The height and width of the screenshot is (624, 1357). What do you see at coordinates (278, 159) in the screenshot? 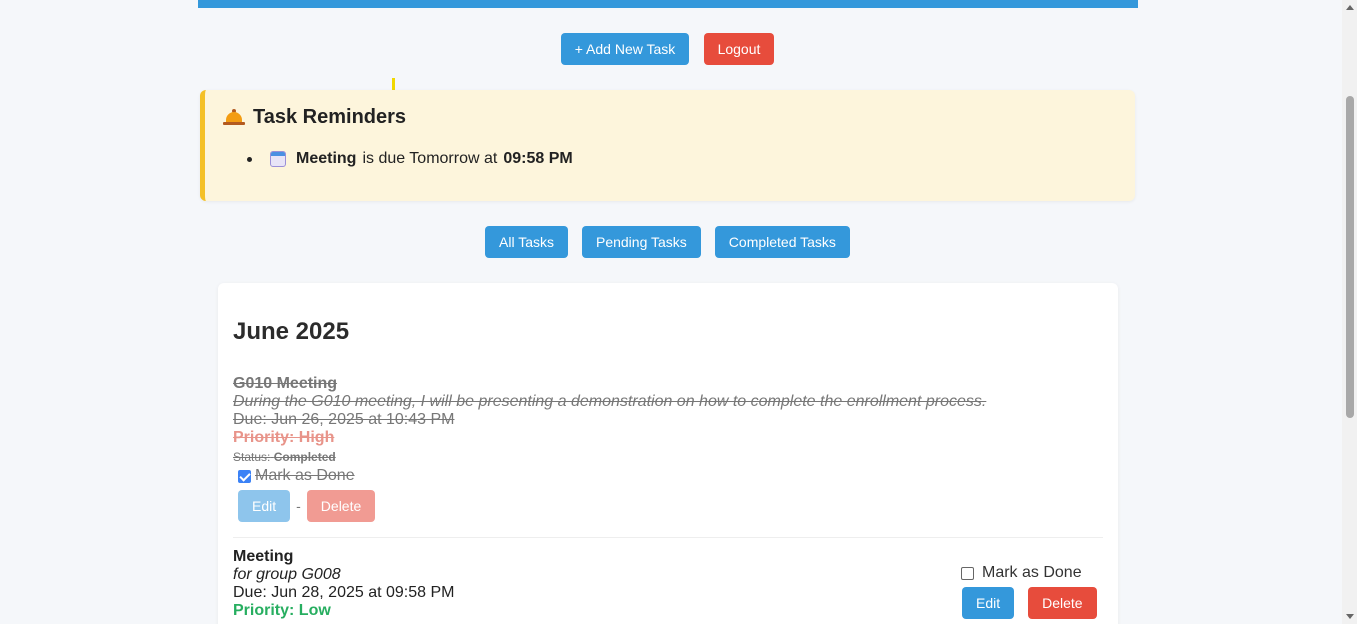
I see `calendar-icon` at bounding box center [278, 159].